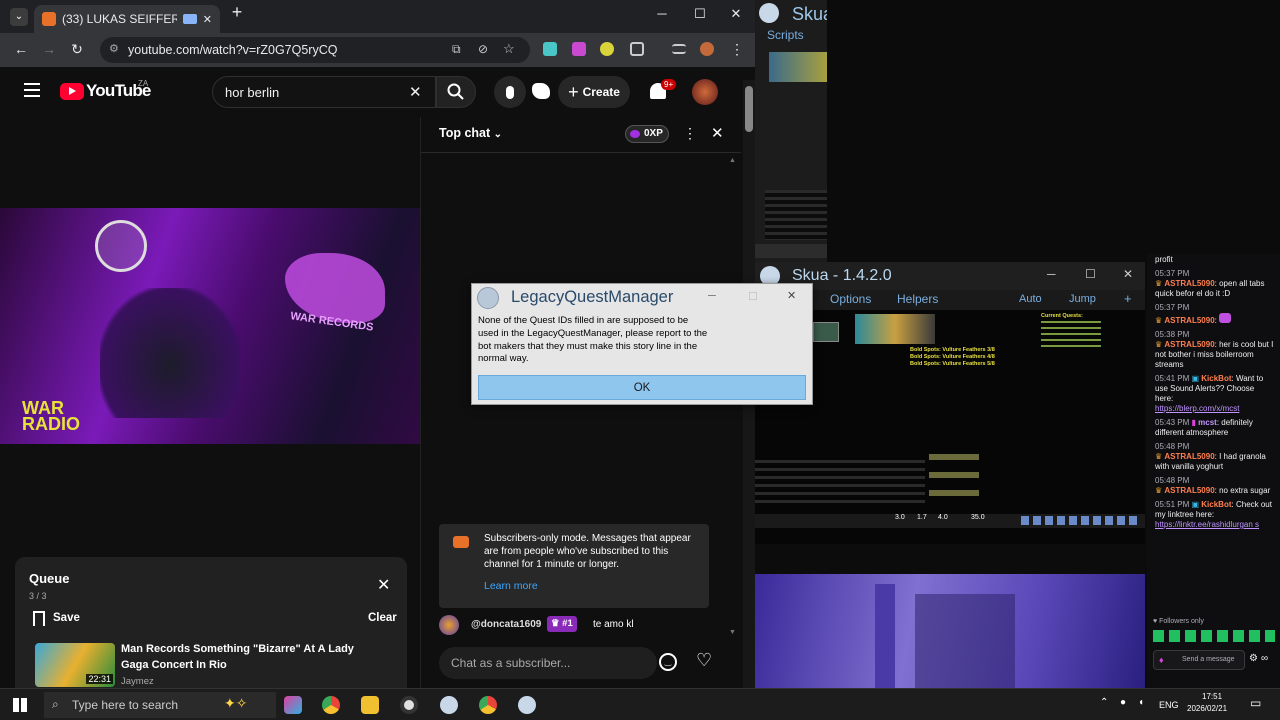 The width and height of the screenshot is (1280, 720). I want to click on gaming-icon, so click(541, 91).